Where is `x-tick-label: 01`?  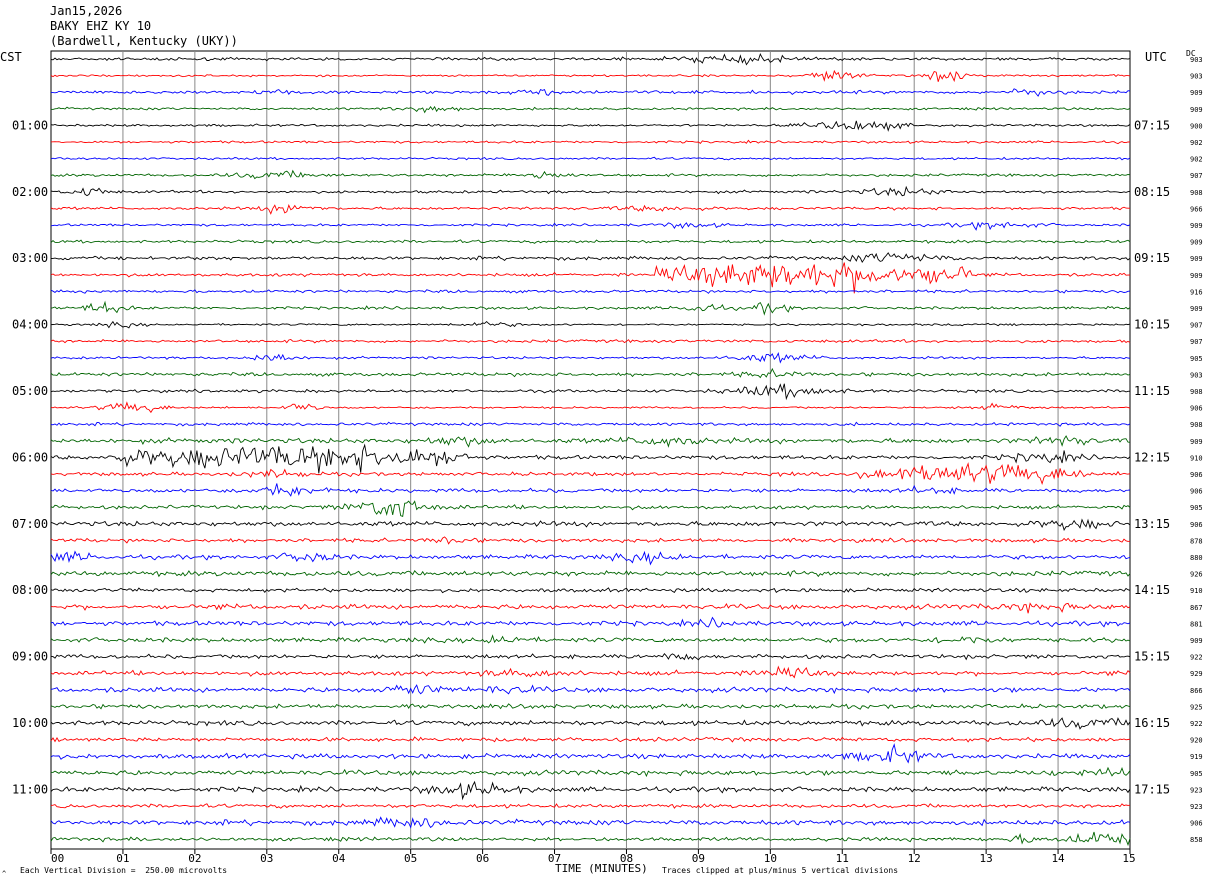
x-tick-label: 01 is located at coordinates (122, 858).